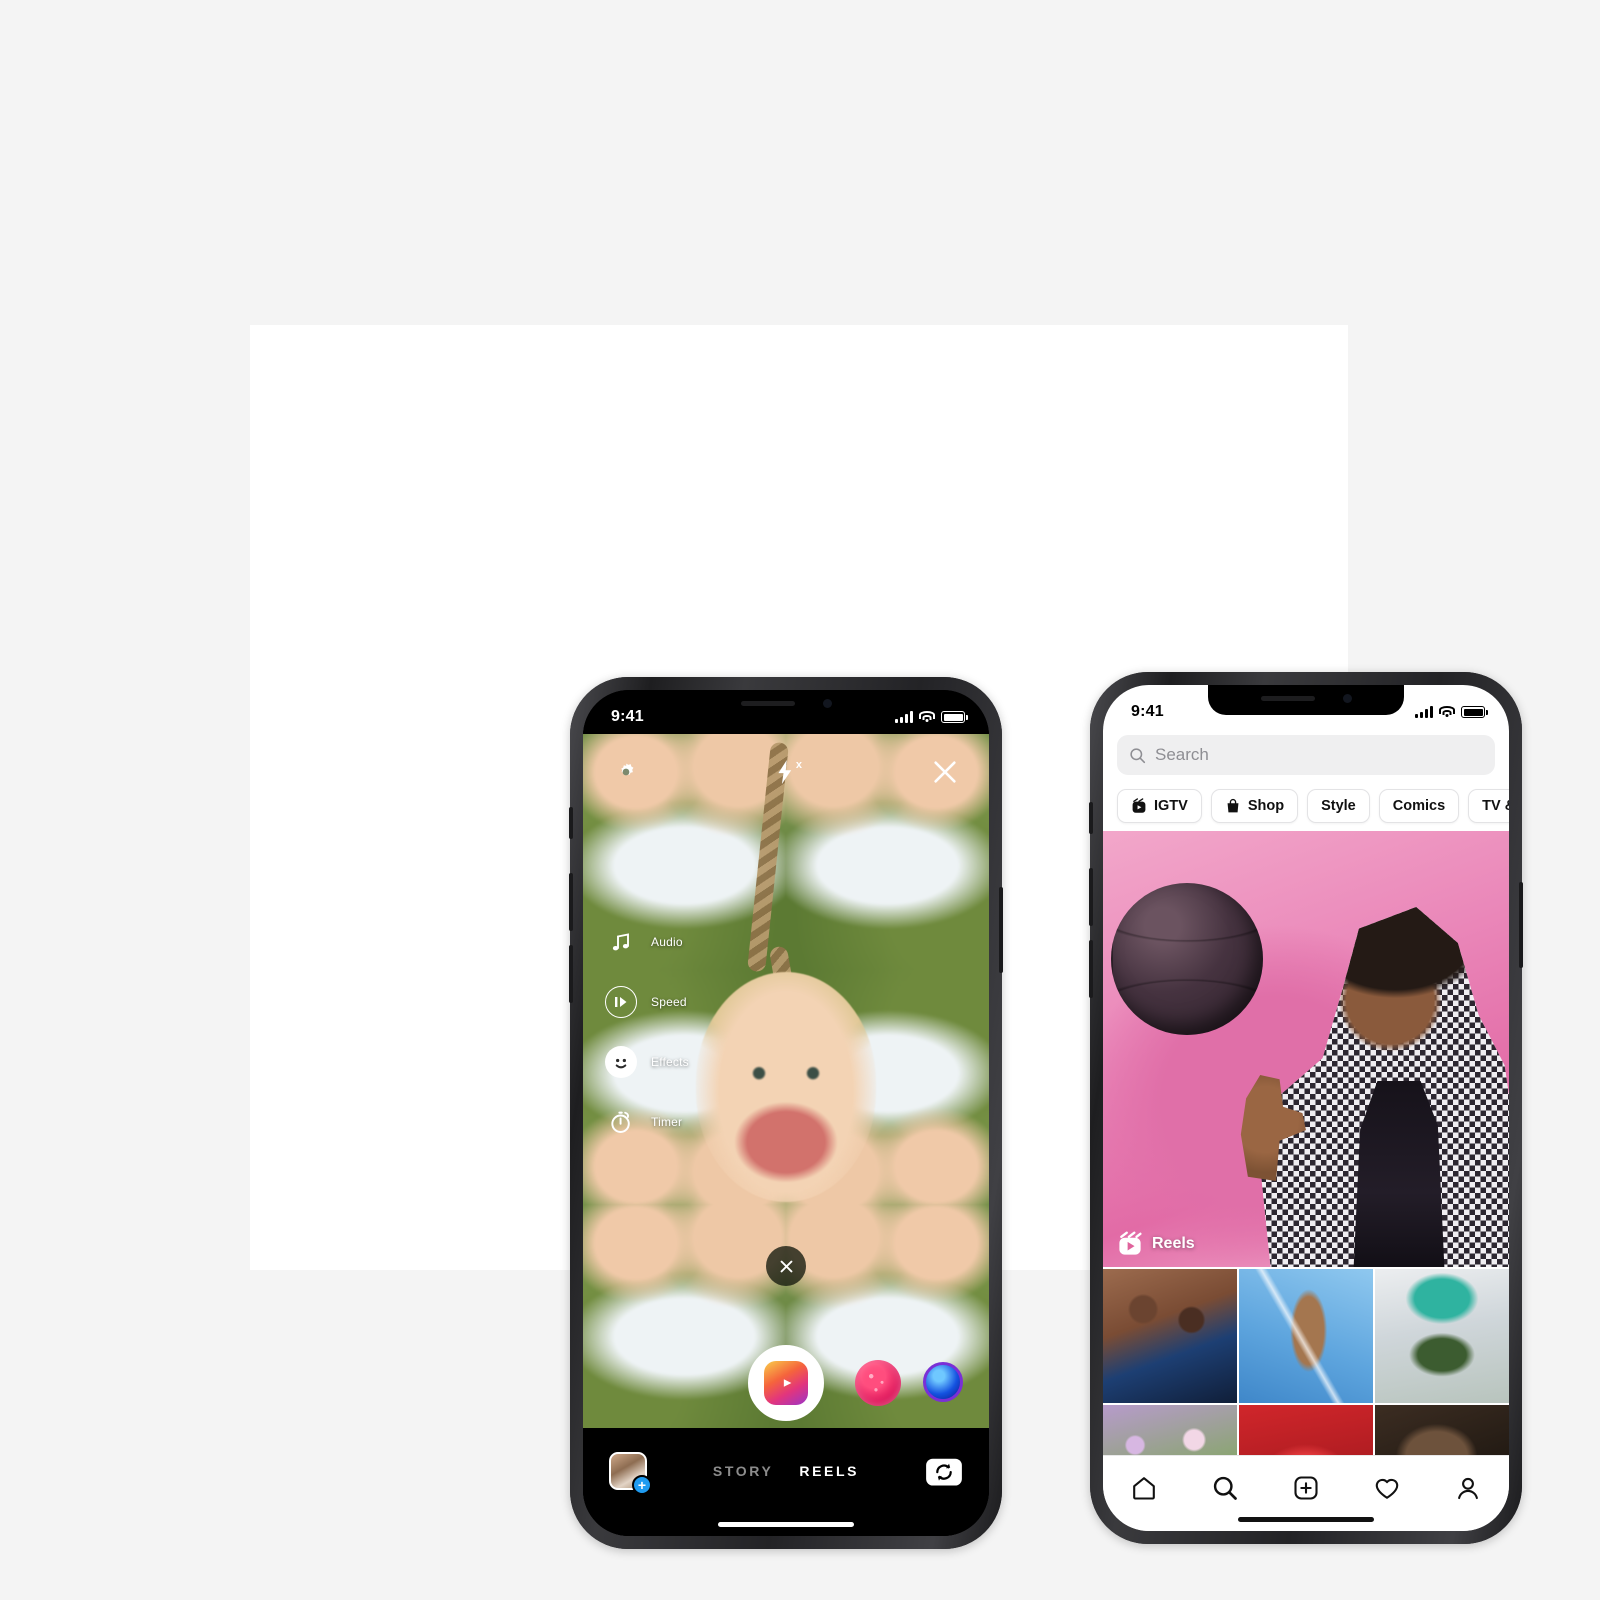 The image size is (1600, 1600). Describe the element at coordinates (1159, 806) in the screenshot. I see `chip-igtv: IGTV` at that location.